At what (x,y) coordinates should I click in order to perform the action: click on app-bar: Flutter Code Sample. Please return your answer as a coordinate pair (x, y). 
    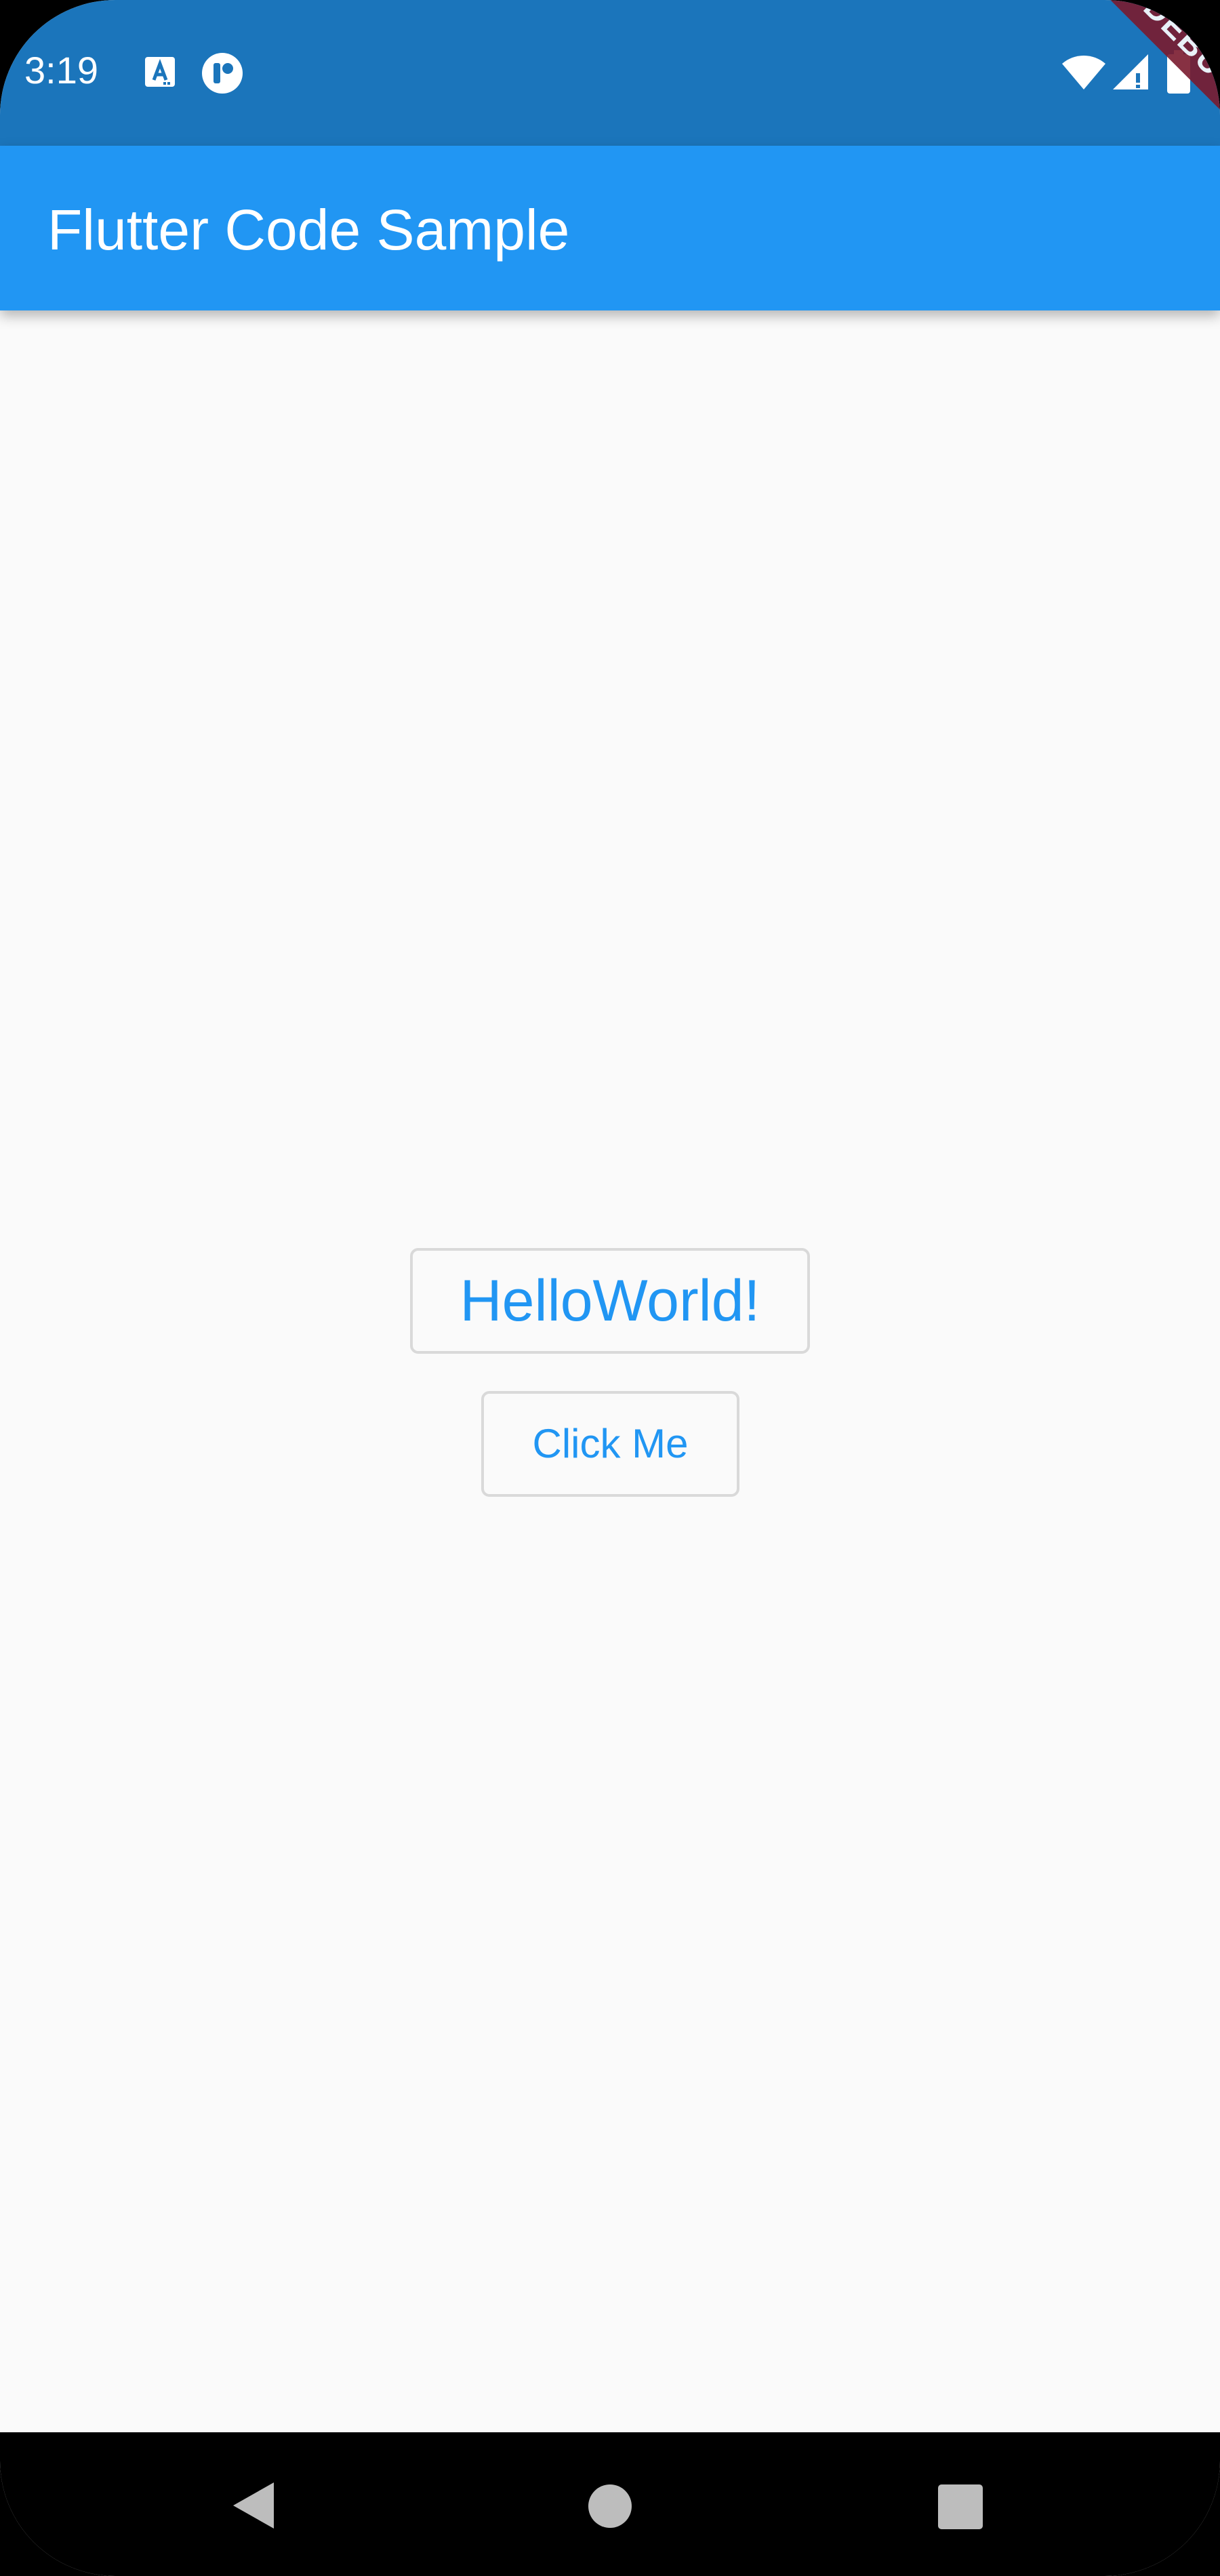
    Looking at the image, I should click on (610, 228).